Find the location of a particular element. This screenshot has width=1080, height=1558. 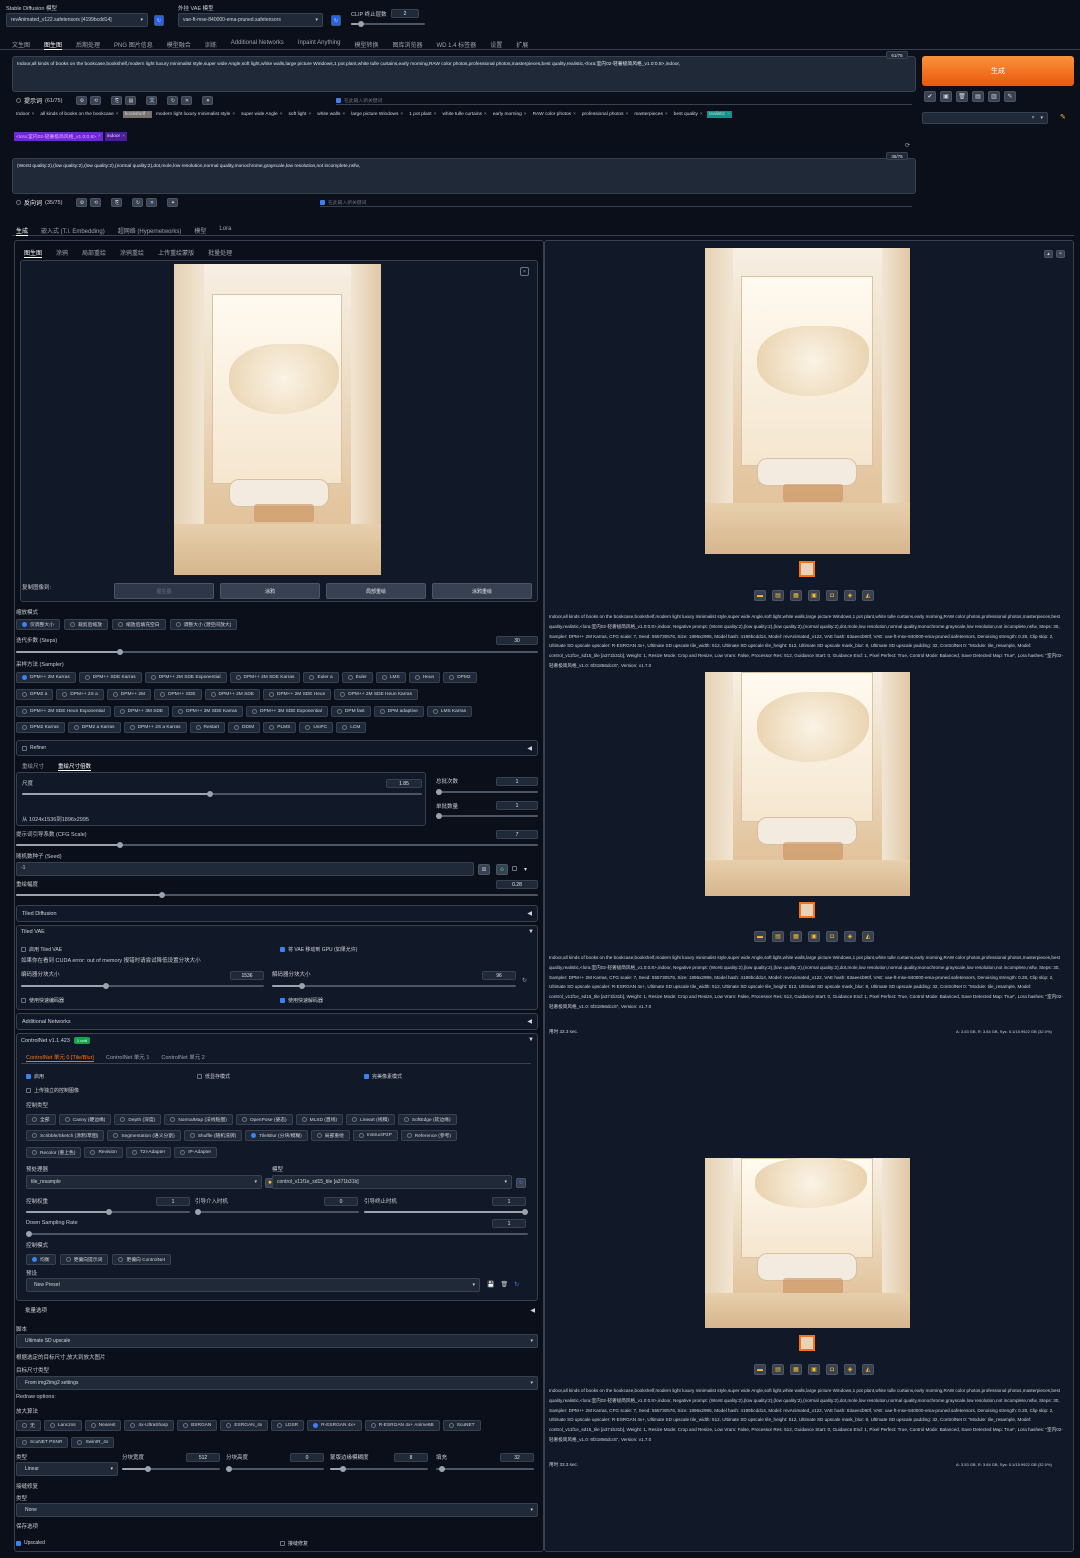

redraw-type-select: Linear ▾ is located at coordinates (67, 1469).